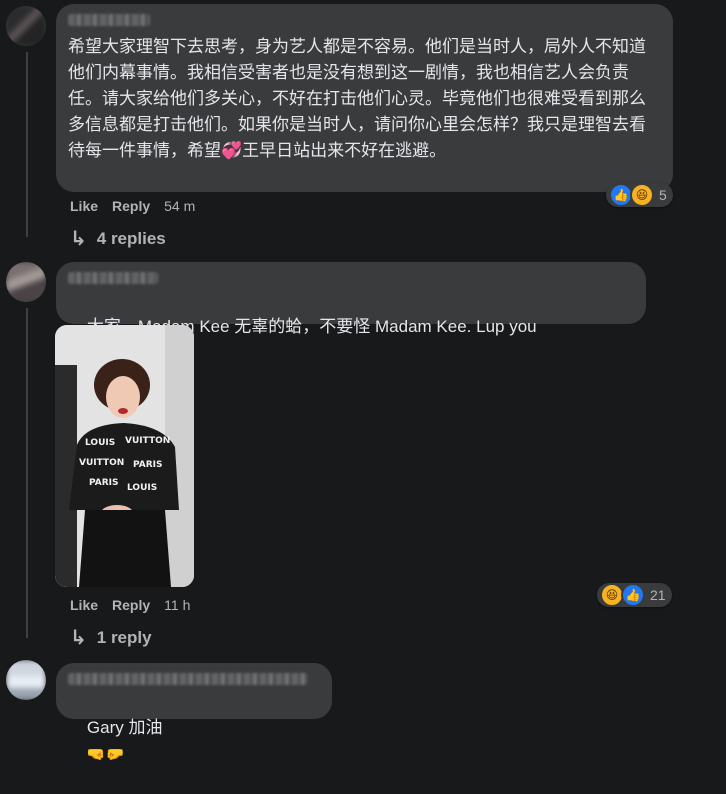 Image resolution: width=726 pixels, height=794 pixels. I want to click on comment-actions: Like Reply 54 m, so click(139, 206).